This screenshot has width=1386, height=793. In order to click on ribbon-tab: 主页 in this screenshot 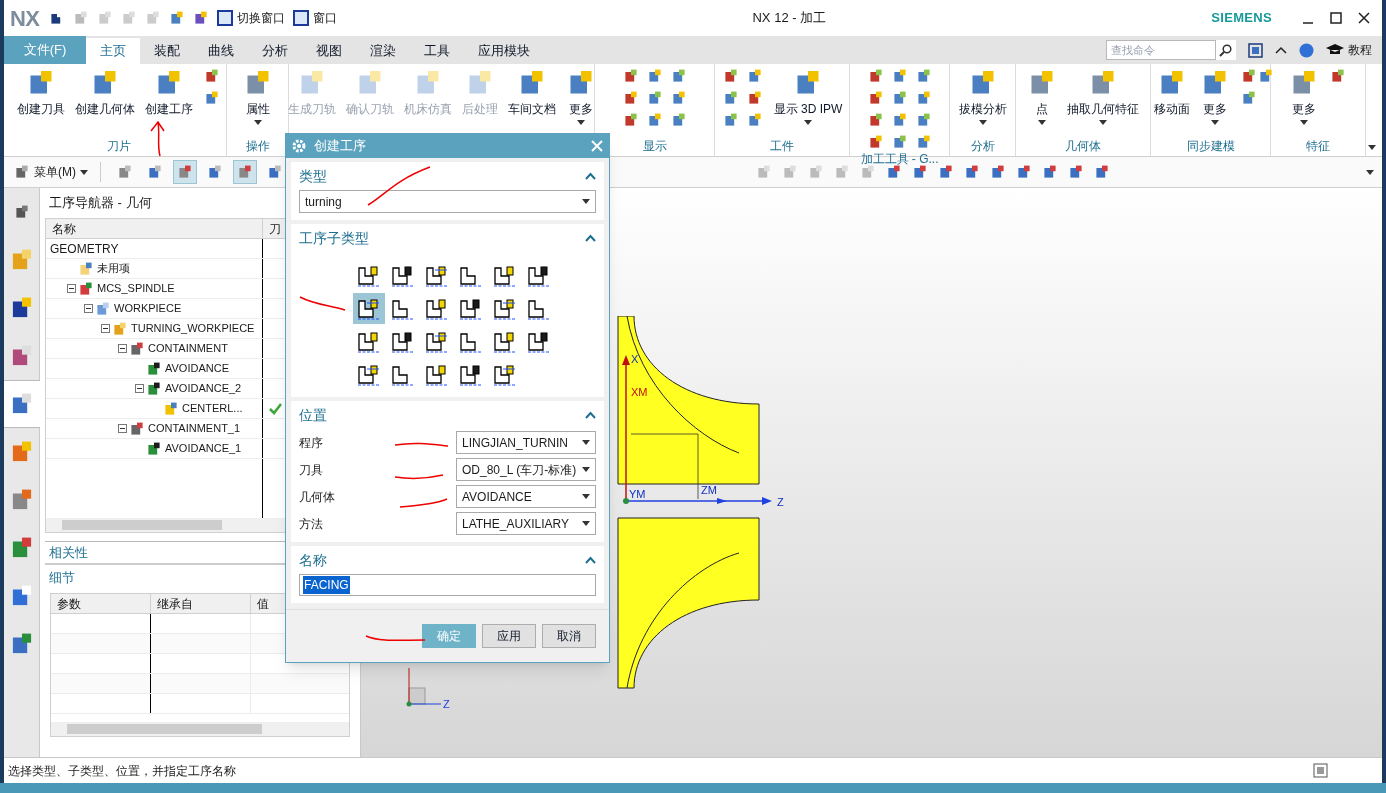, I will do `click(113, 51)`.